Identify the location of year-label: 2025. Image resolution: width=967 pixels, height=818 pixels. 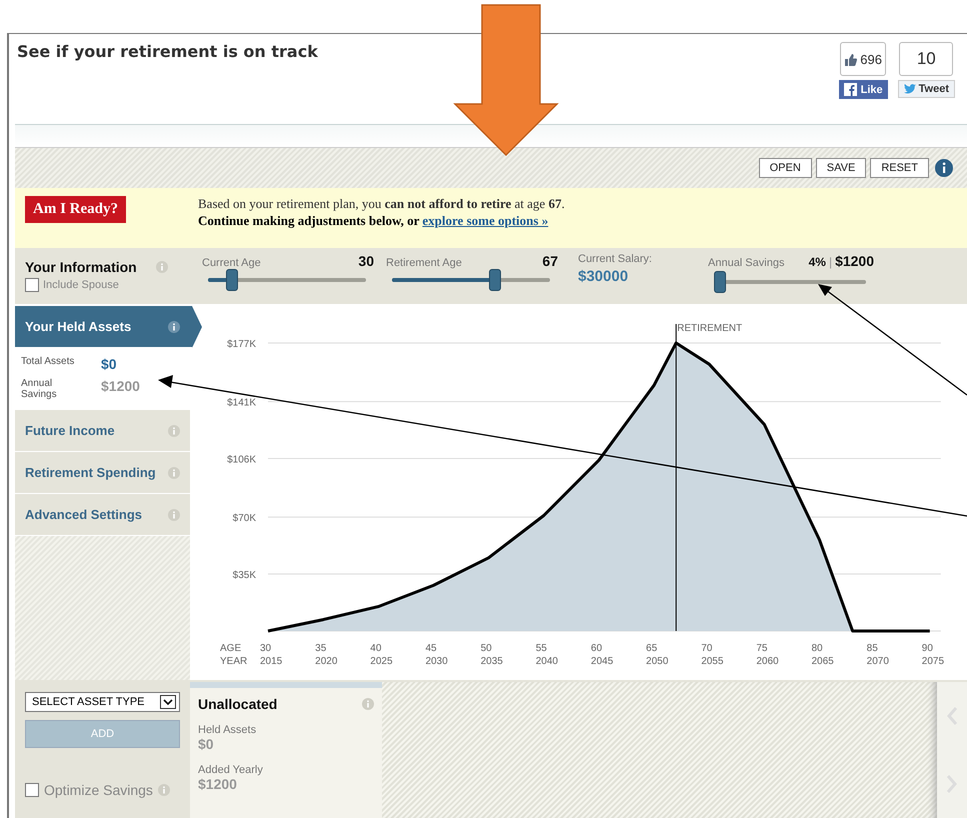
(381, 661).